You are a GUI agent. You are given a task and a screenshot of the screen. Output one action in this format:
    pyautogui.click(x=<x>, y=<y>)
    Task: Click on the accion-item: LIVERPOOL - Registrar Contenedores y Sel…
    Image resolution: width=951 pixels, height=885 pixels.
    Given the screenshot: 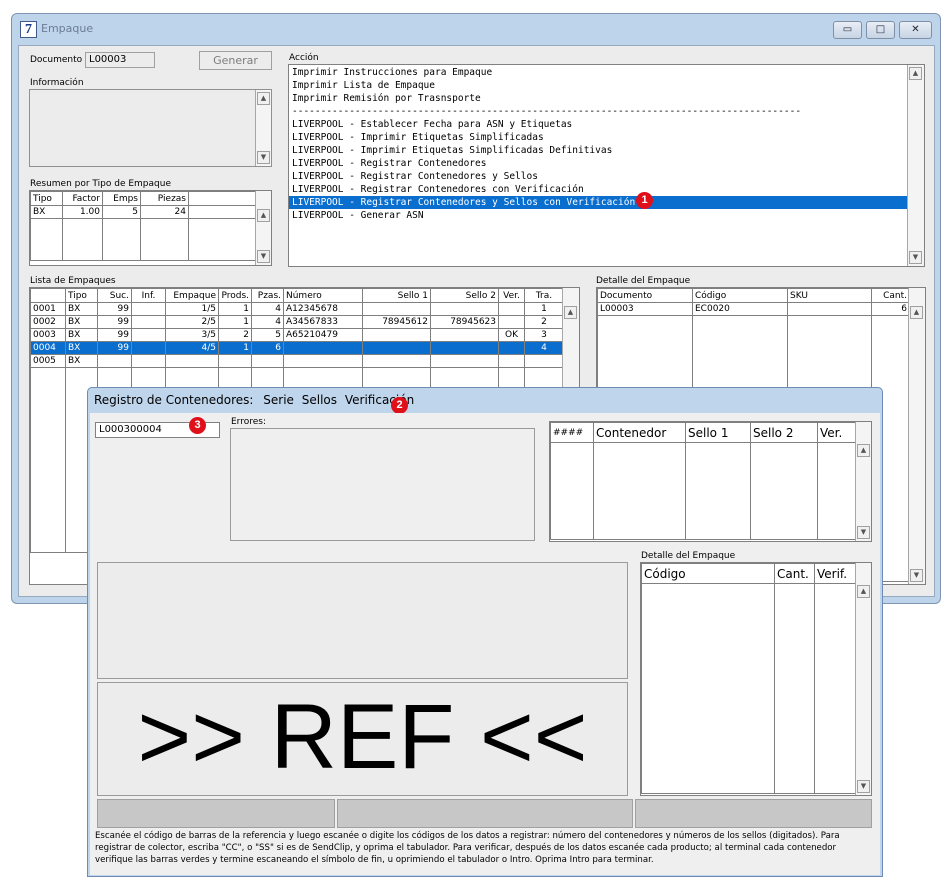 What is the action you would take?
    pyautogui.click(x=598, y=176)
    